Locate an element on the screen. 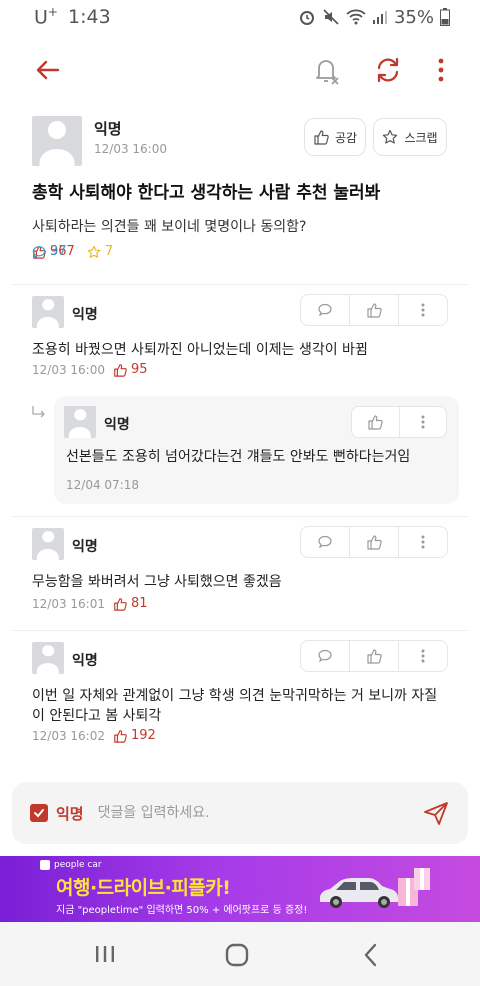 This screenshot has width=480, height=986. carrier-label: U+ is located at coordinates (46, 17).